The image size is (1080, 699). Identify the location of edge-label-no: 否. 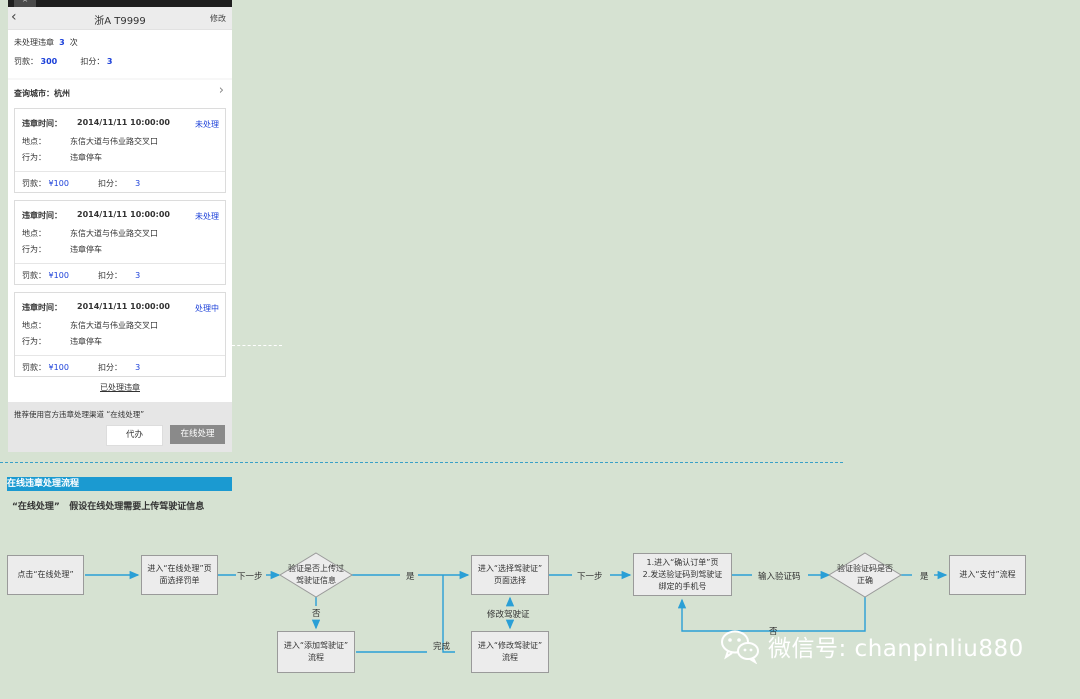
(316, 614).